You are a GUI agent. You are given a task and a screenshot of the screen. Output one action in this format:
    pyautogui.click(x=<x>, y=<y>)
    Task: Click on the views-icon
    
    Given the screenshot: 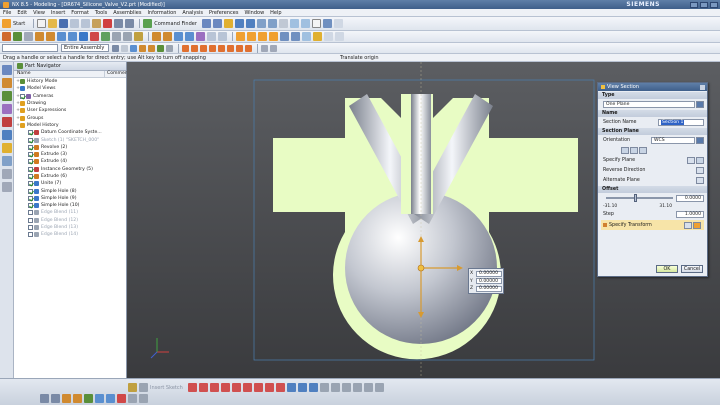 What is the action you would take?
    pyautogui.click(x=239, y=23)
    